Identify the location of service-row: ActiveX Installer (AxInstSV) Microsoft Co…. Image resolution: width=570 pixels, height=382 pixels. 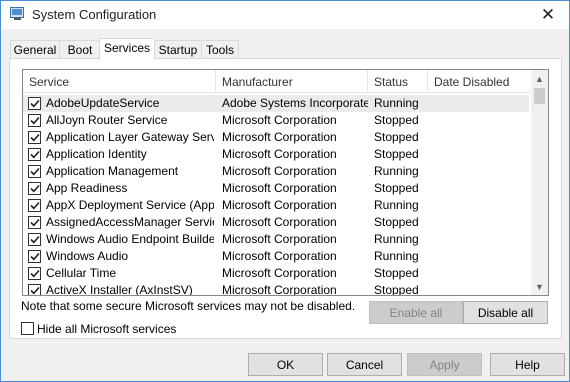
(276, 289).